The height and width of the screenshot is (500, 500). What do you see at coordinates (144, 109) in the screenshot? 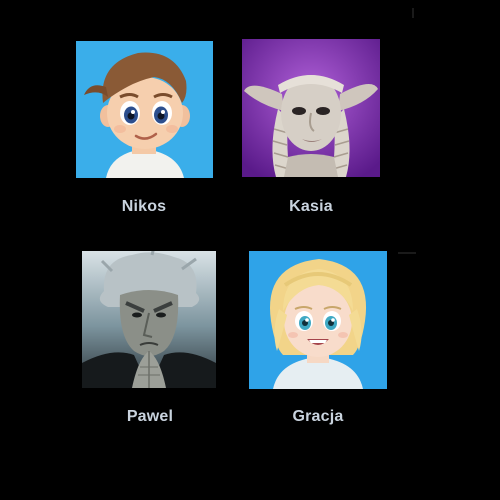
I see `cartoon-boy-avatar-icon` at bounding box center [144, 109].